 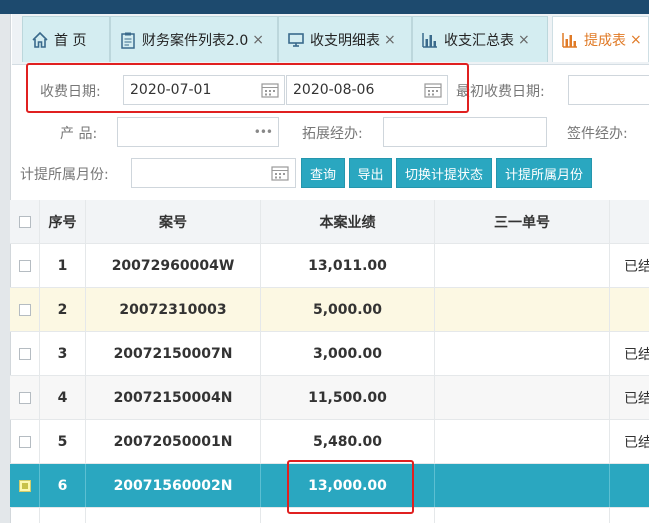 What do you see at coordinates (296, 40) in the screenshot?
I see `monitor-icon` at bounding box center [296, 40].